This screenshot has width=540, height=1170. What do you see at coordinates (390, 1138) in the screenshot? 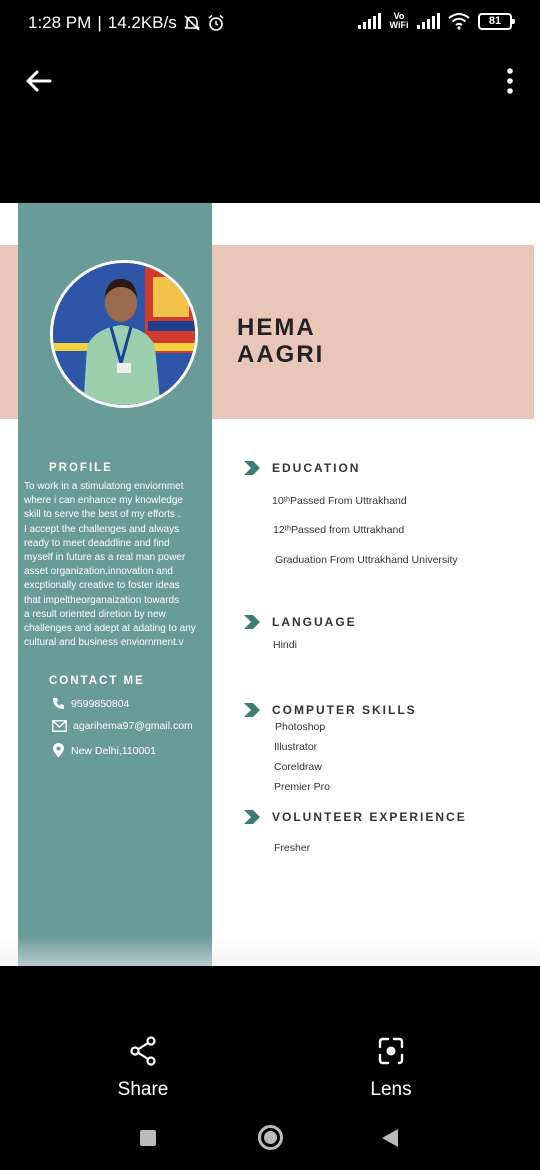
I see `back-button` at bounding box center [390, 1138].